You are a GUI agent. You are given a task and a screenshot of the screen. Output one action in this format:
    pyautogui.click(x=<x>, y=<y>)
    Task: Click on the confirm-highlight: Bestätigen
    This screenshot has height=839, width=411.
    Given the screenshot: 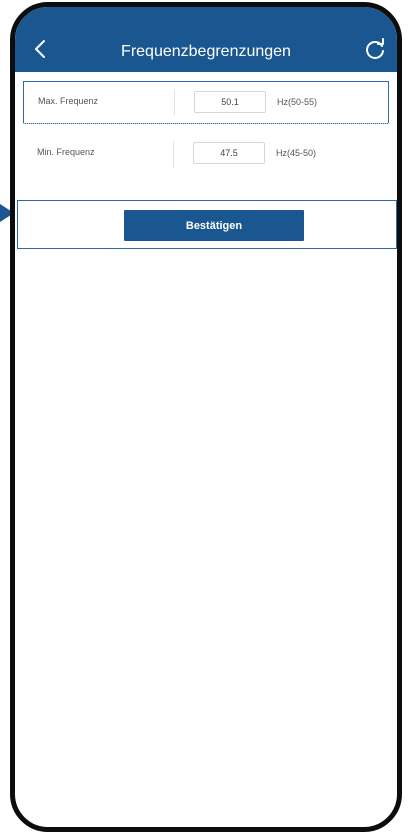 What is the action you would take?
    pyautogui.click(x=207, y=224)
    